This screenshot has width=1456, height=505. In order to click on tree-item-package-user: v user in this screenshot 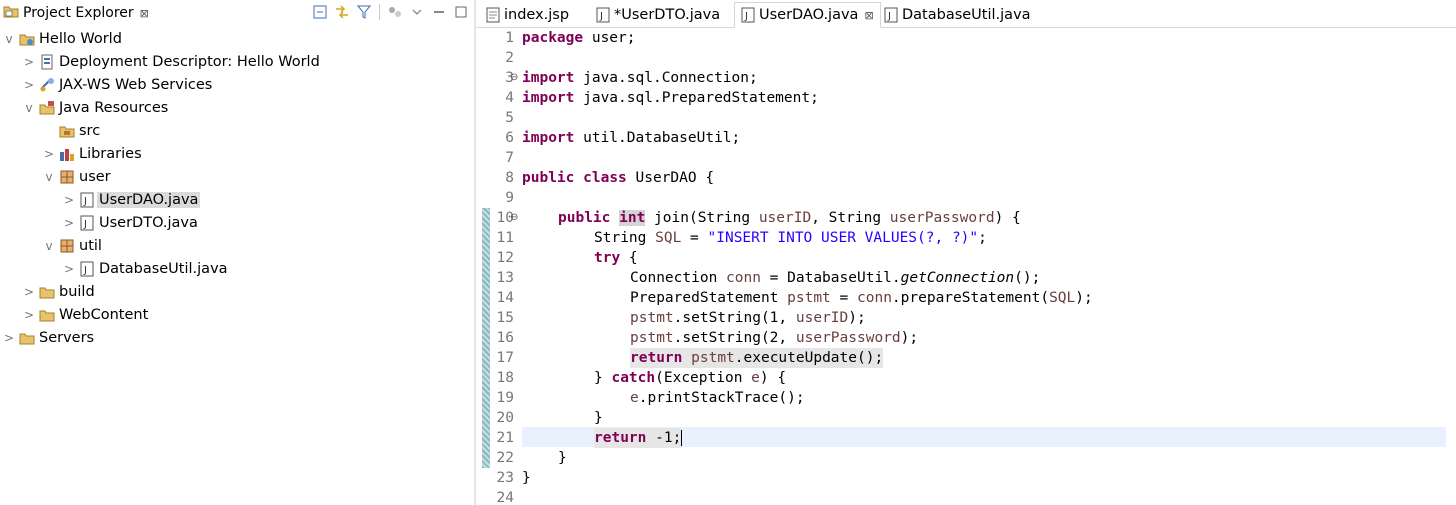, I will do `click(76, 177)`.